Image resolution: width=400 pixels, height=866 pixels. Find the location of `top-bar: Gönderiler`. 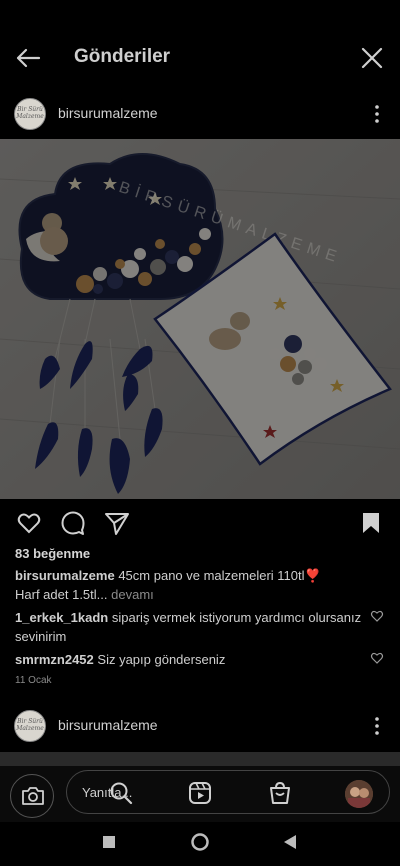

top-bar: Gönderiler is located at coordinates (200, 45).